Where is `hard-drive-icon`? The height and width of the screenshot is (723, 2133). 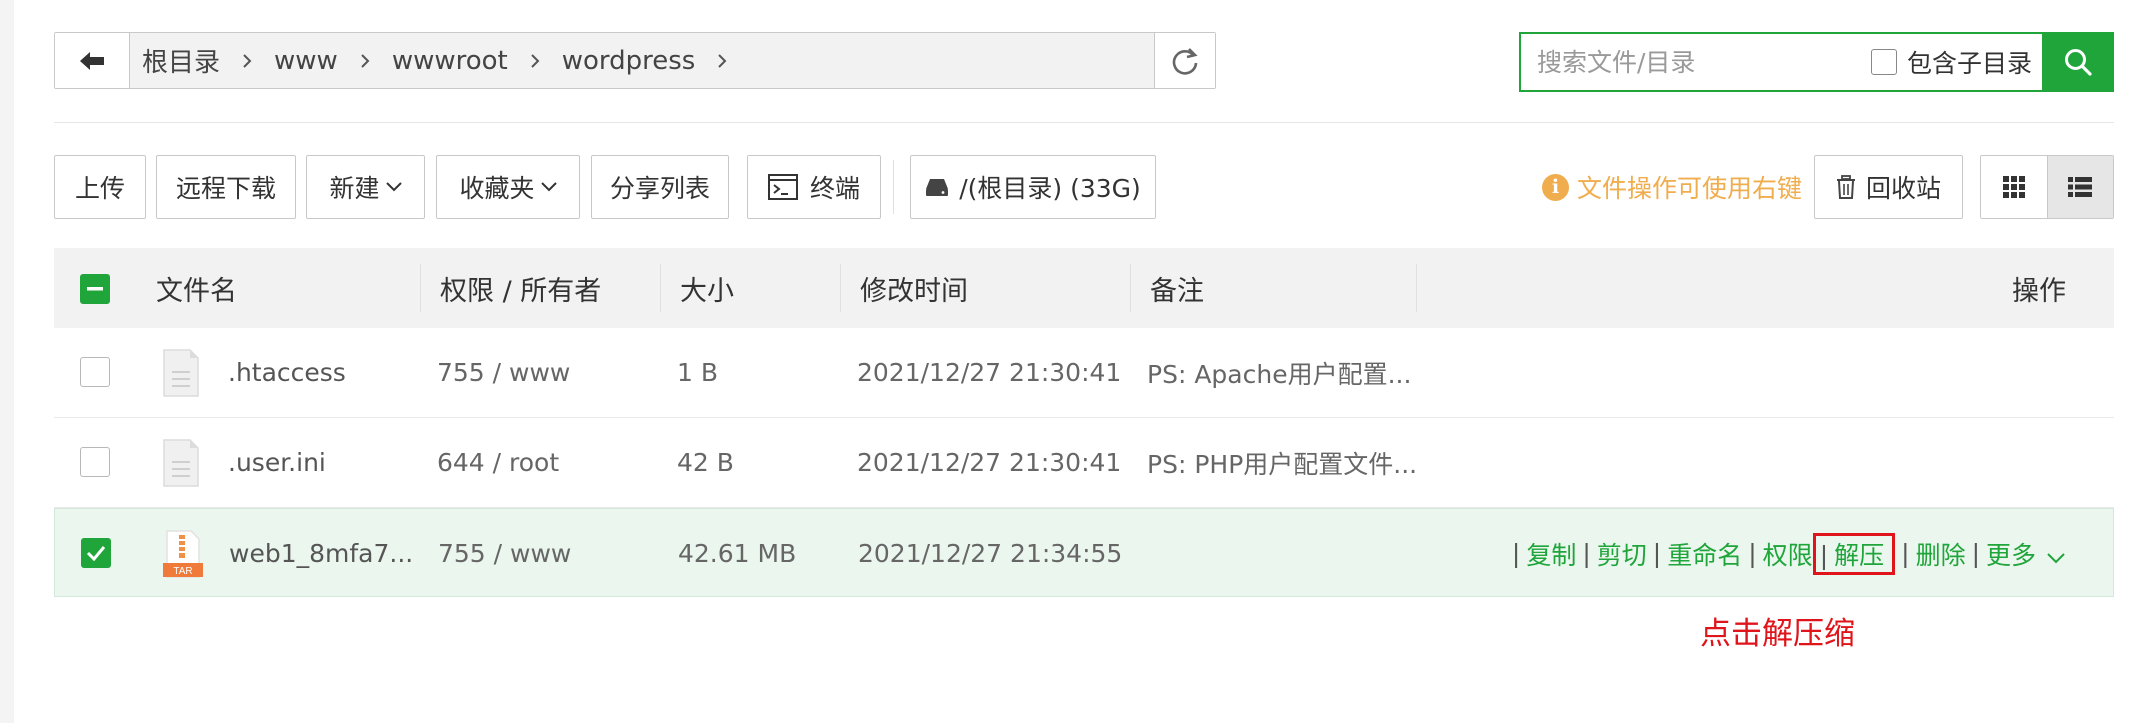 hard-drive-icon is located at coordinates (937, 187).